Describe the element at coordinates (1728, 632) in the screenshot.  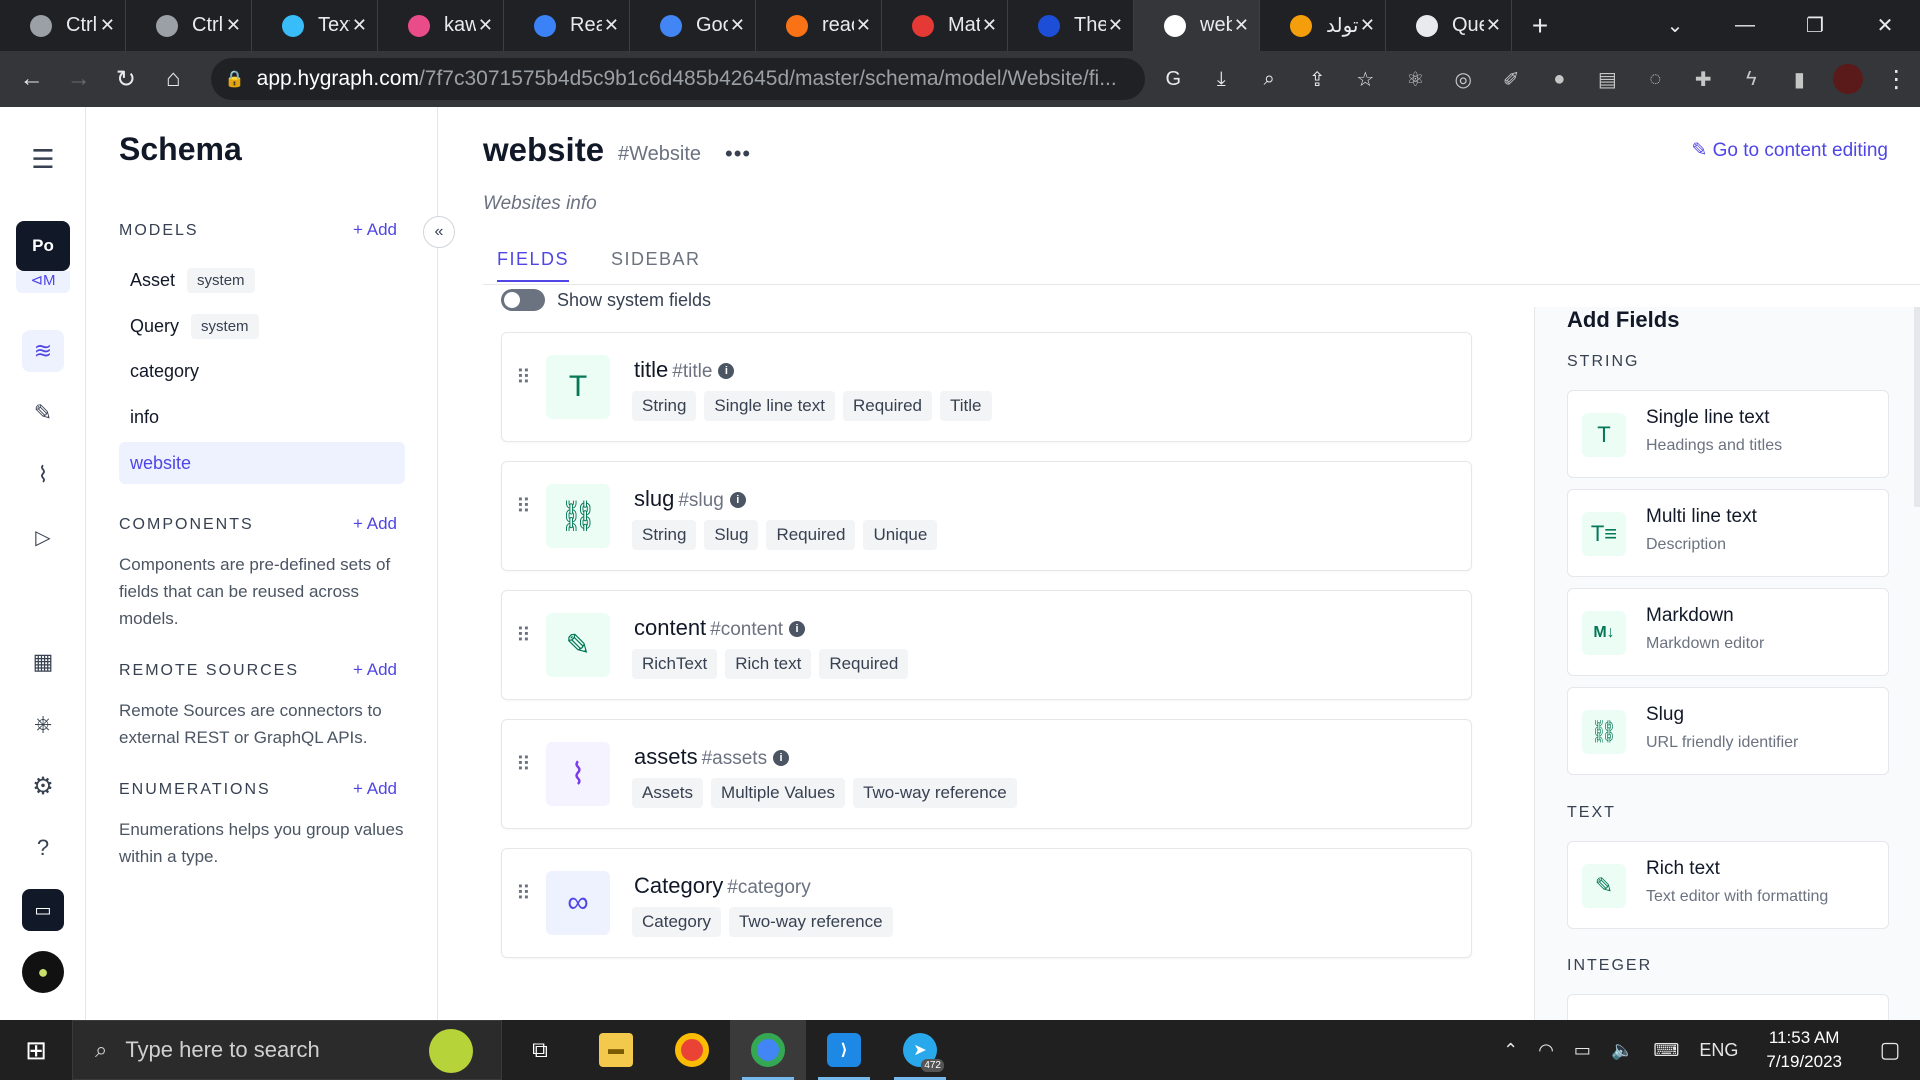
I see `add-field-markdown: M↓ Markdown Markdown editor` at that location.